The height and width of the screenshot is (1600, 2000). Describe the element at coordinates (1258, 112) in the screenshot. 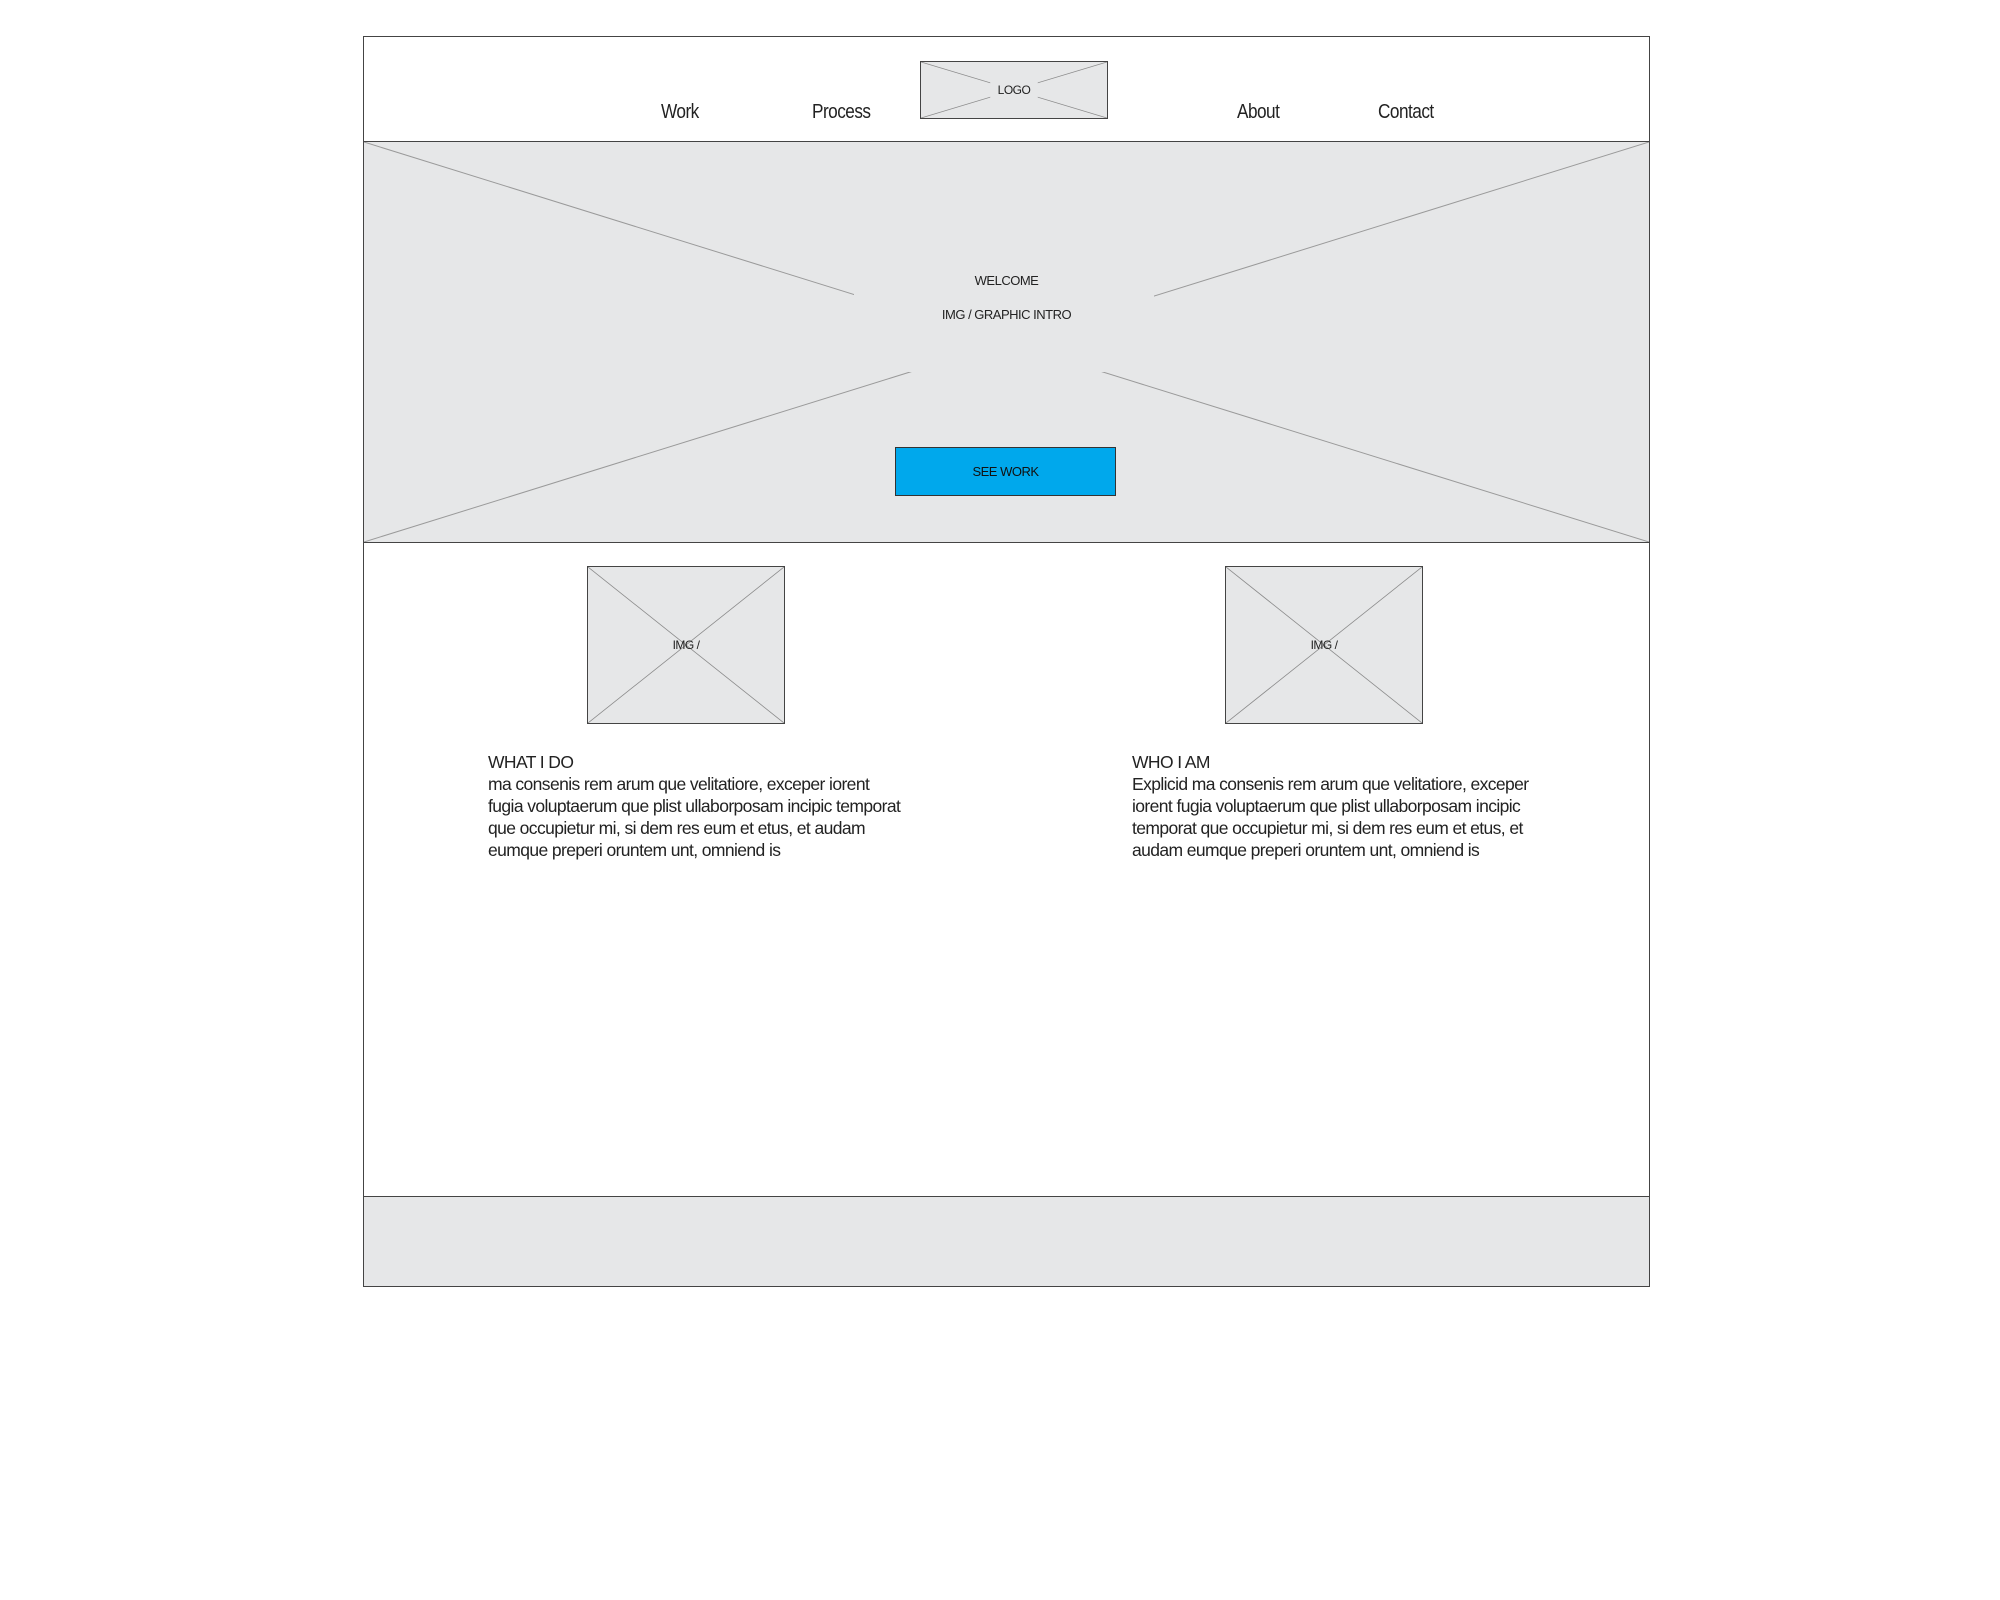

I see `nav-link-about: About` at that location.